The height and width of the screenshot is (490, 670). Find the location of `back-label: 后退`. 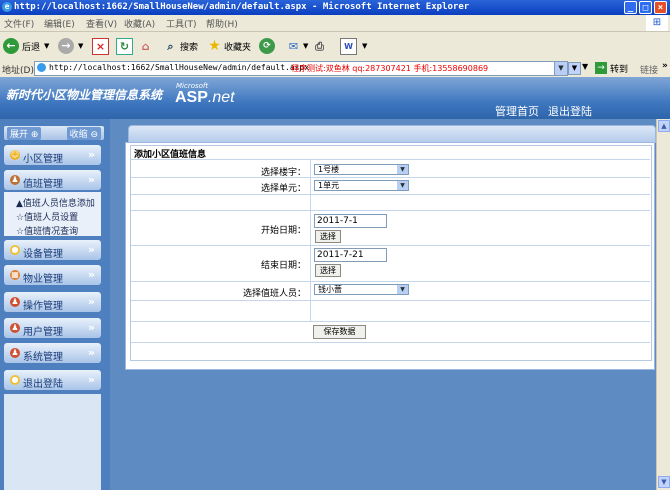

back-label: 后退 is located at coordinates (31, 47).